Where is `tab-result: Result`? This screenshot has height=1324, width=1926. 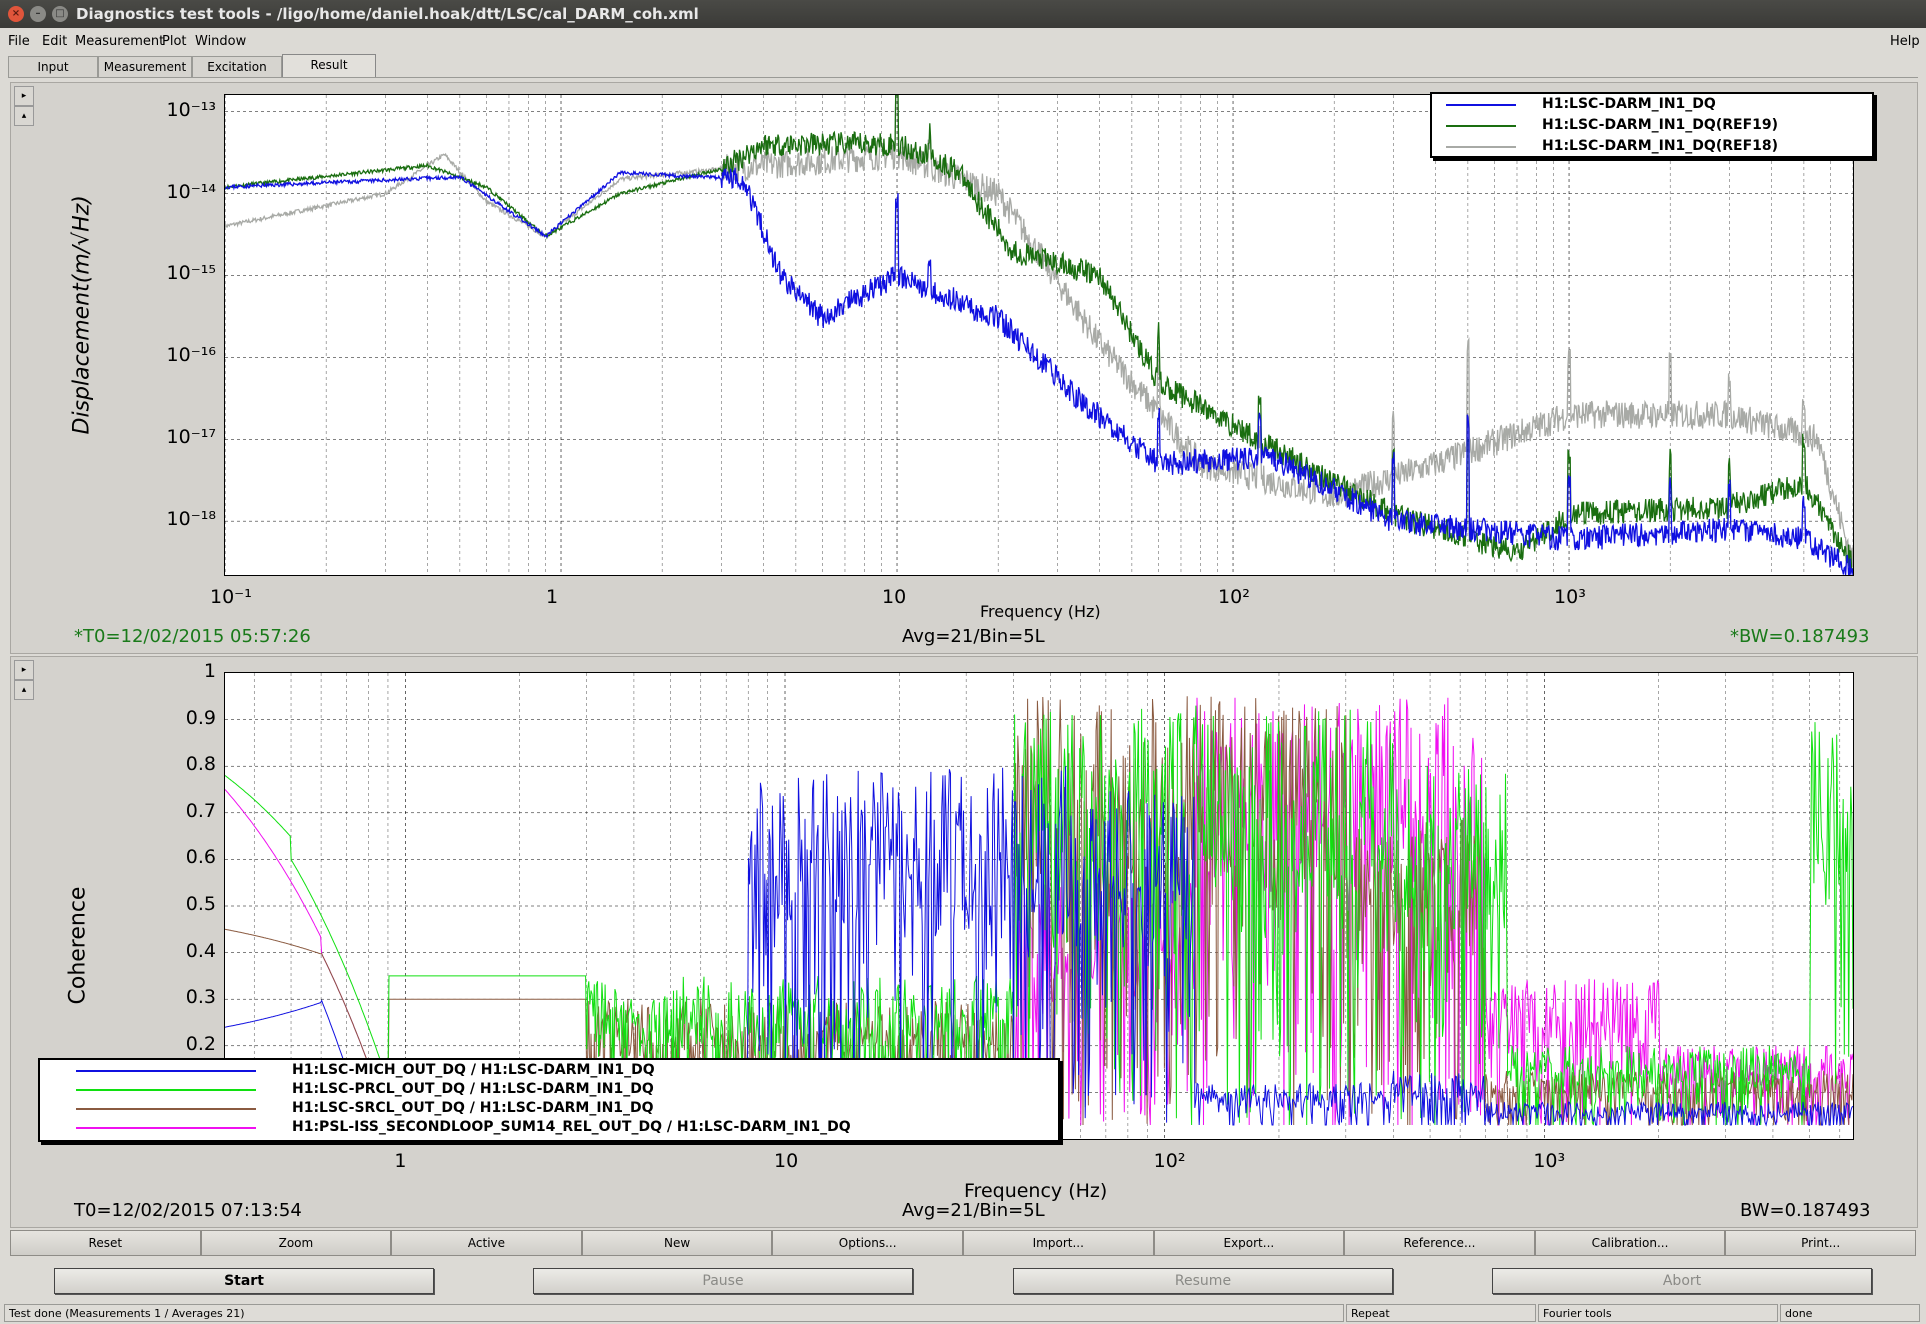 tab-result: Result is located at coordinates (329, 65).